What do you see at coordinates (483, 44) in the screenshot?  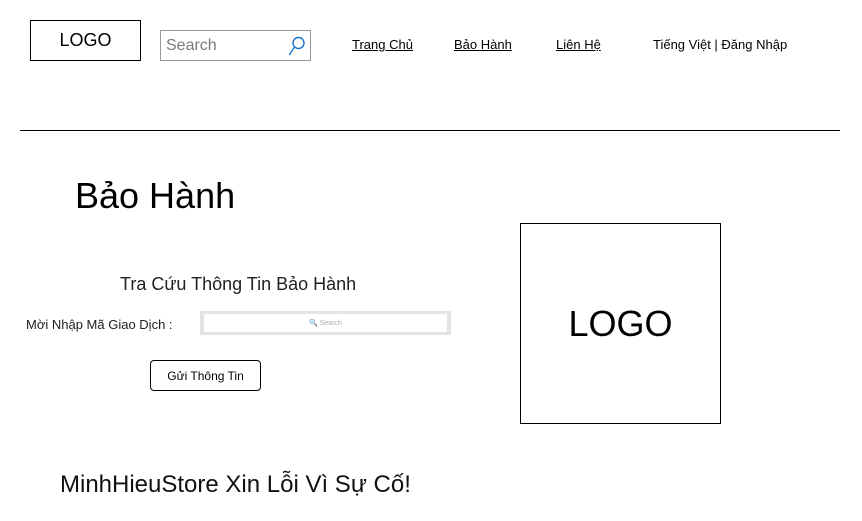 I see `nav-link-warranty: Bảo Hành` at bounding box center [483, 44].